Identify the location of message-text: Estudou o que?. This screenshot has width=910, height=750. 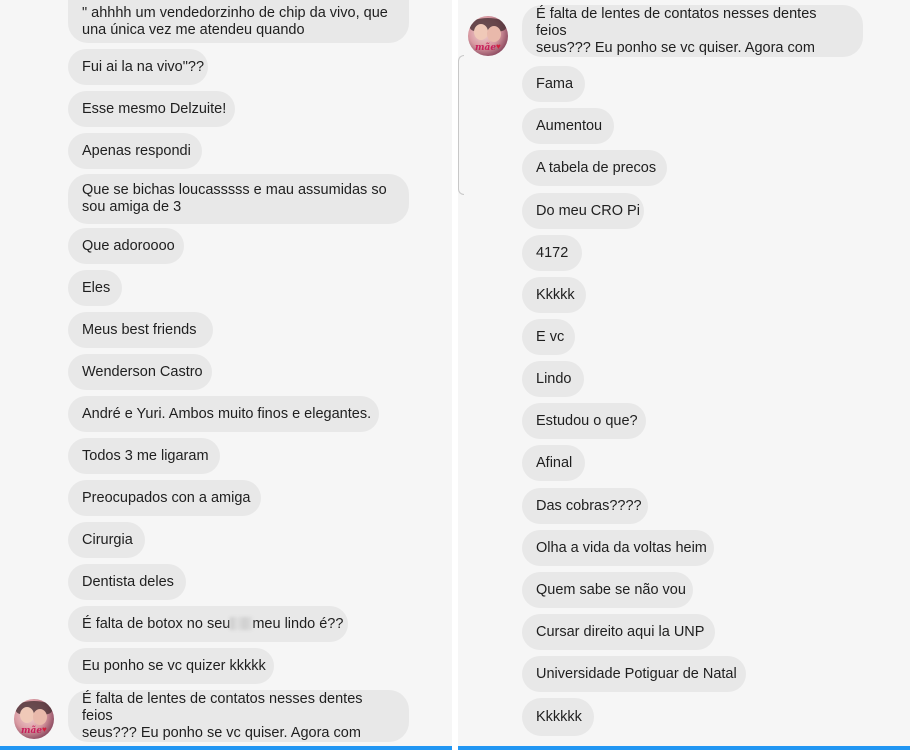
(587, 420).